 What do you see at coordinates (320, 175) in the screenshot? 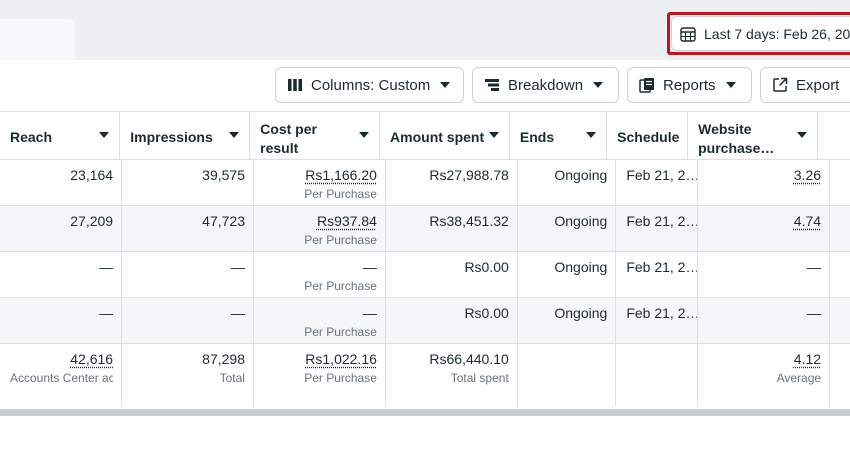
I see `cost-per-result-value: Rs1,166.20` at bounding box center [320, 175].